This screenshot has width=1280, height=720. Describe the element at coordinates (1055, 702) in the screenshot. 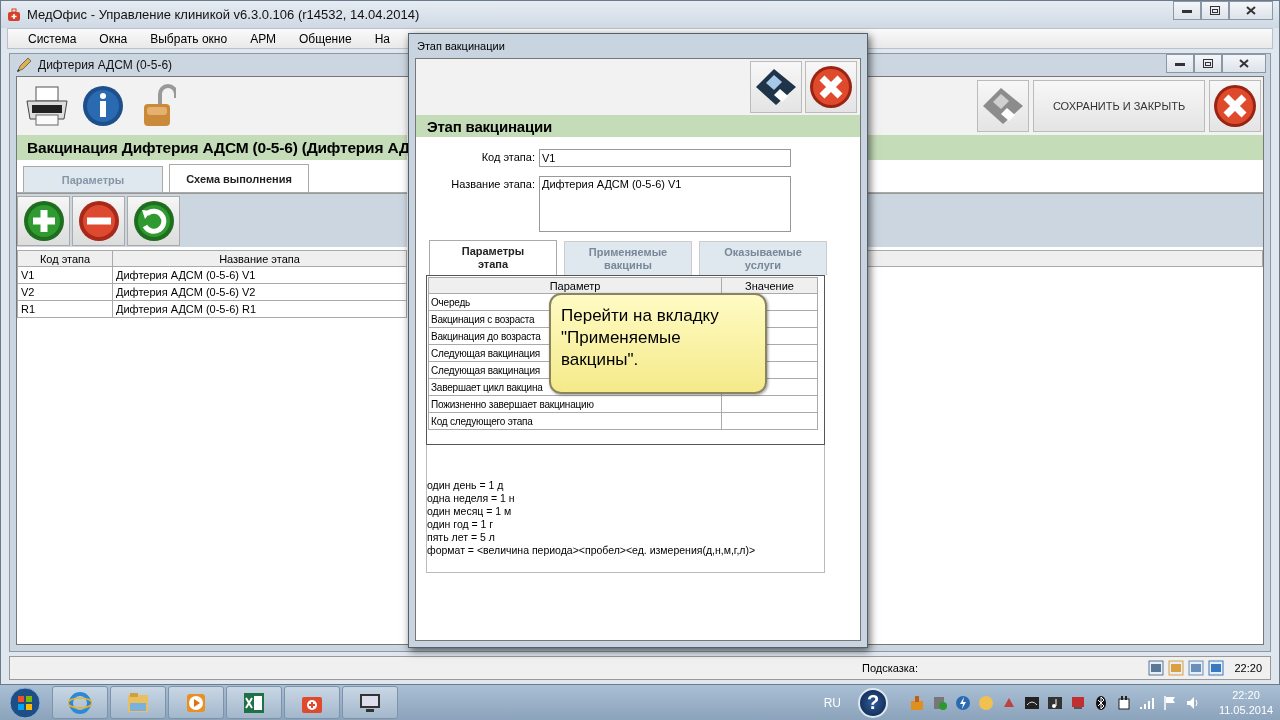

I see `music-note-icon` at that location.